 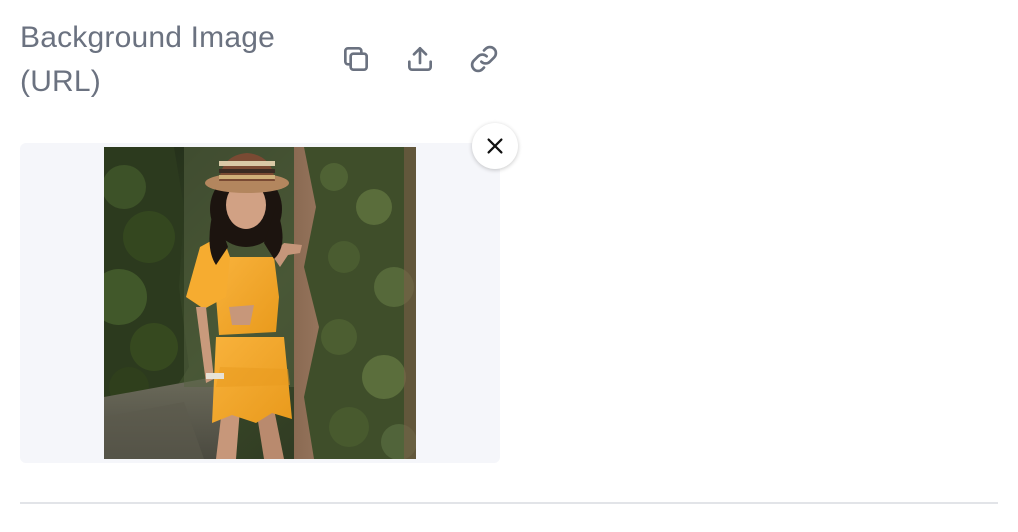 I want to click on link-button, so click(x=484, y=59).